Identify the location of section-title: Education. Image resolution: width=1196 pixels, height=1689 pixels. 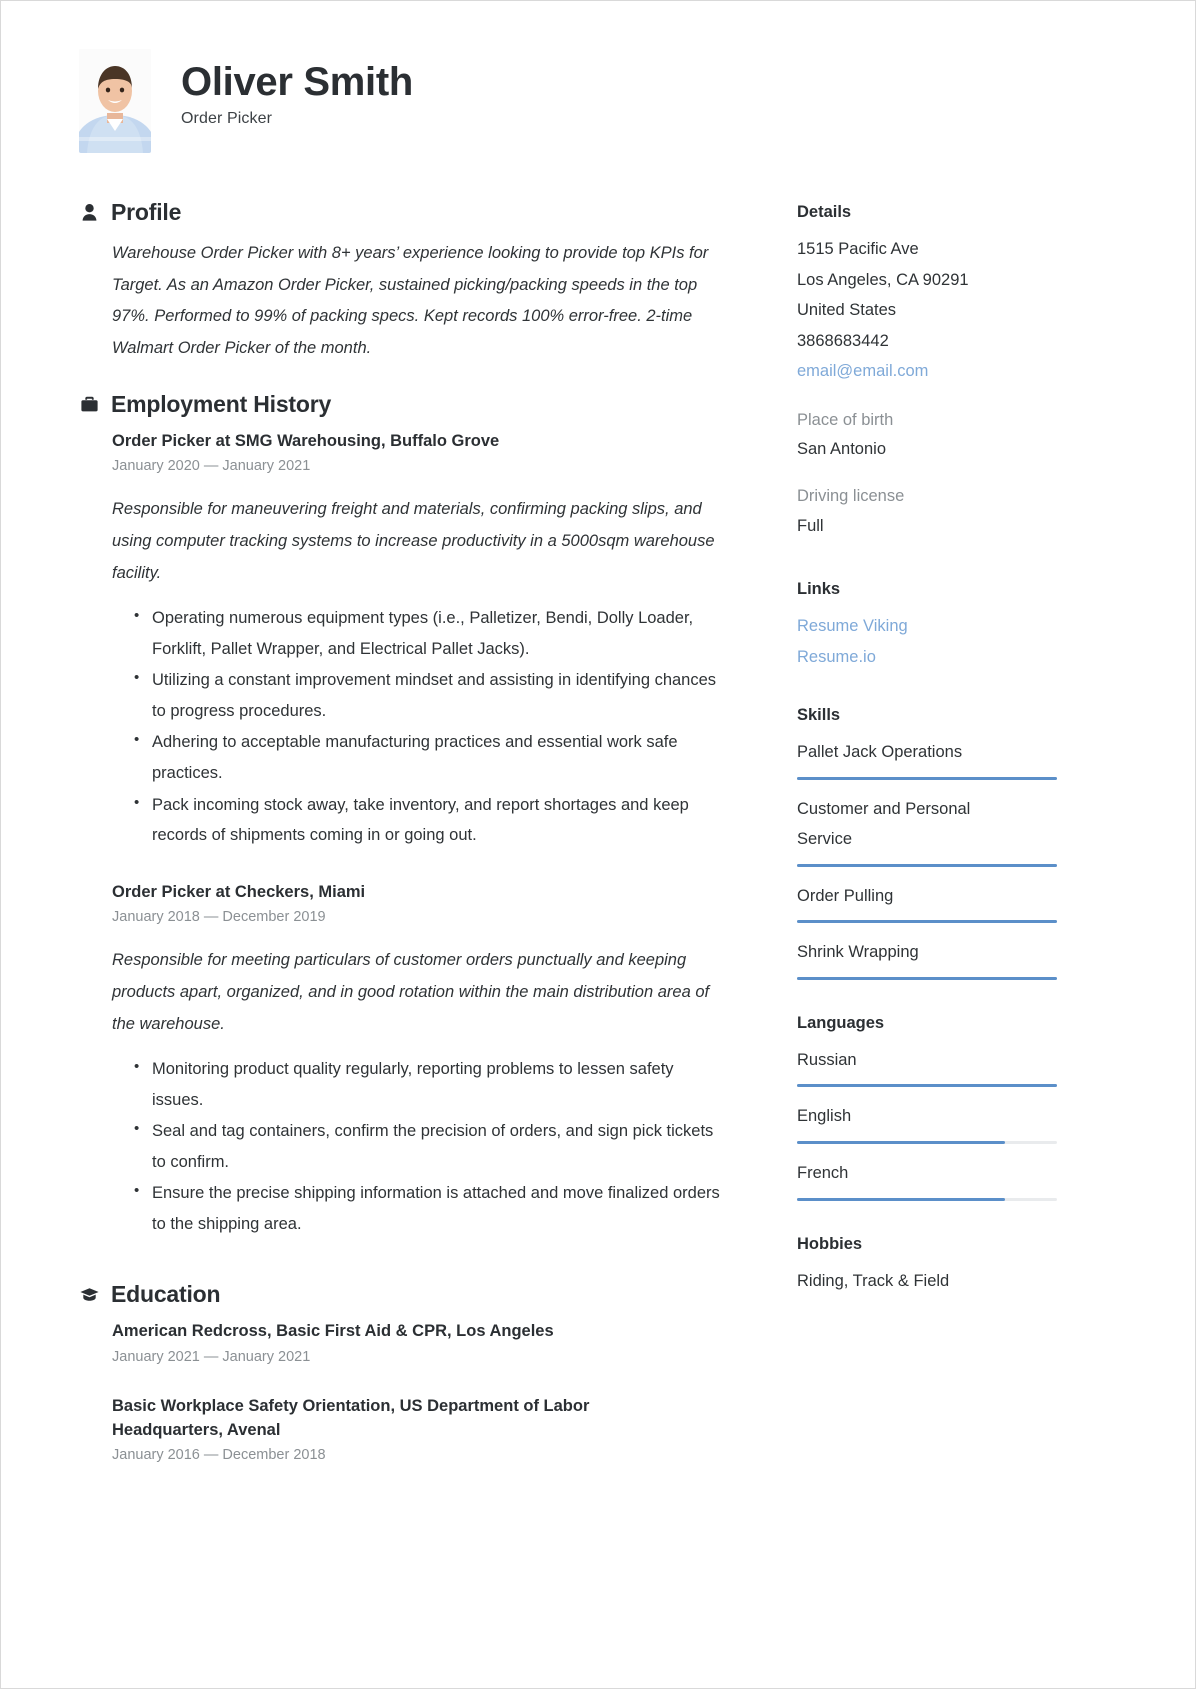
(166, 1294).